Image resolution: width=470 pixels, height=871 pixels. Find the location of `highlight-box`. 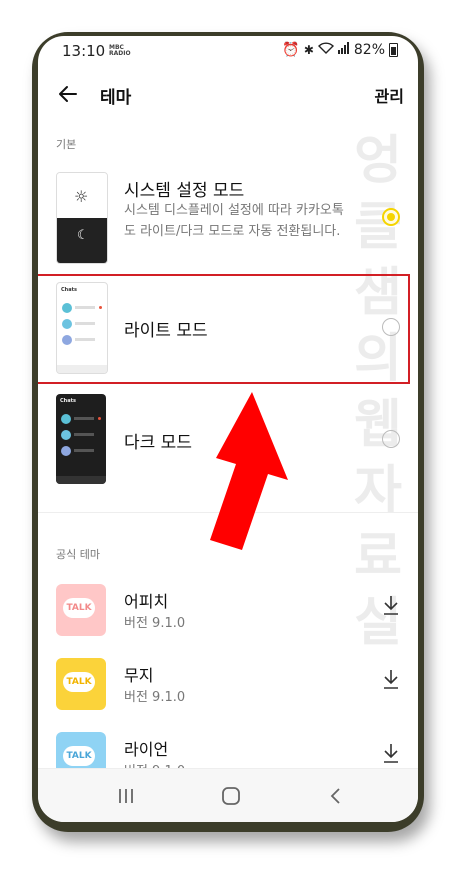

highlight-box is located at coordinates (224, 329).